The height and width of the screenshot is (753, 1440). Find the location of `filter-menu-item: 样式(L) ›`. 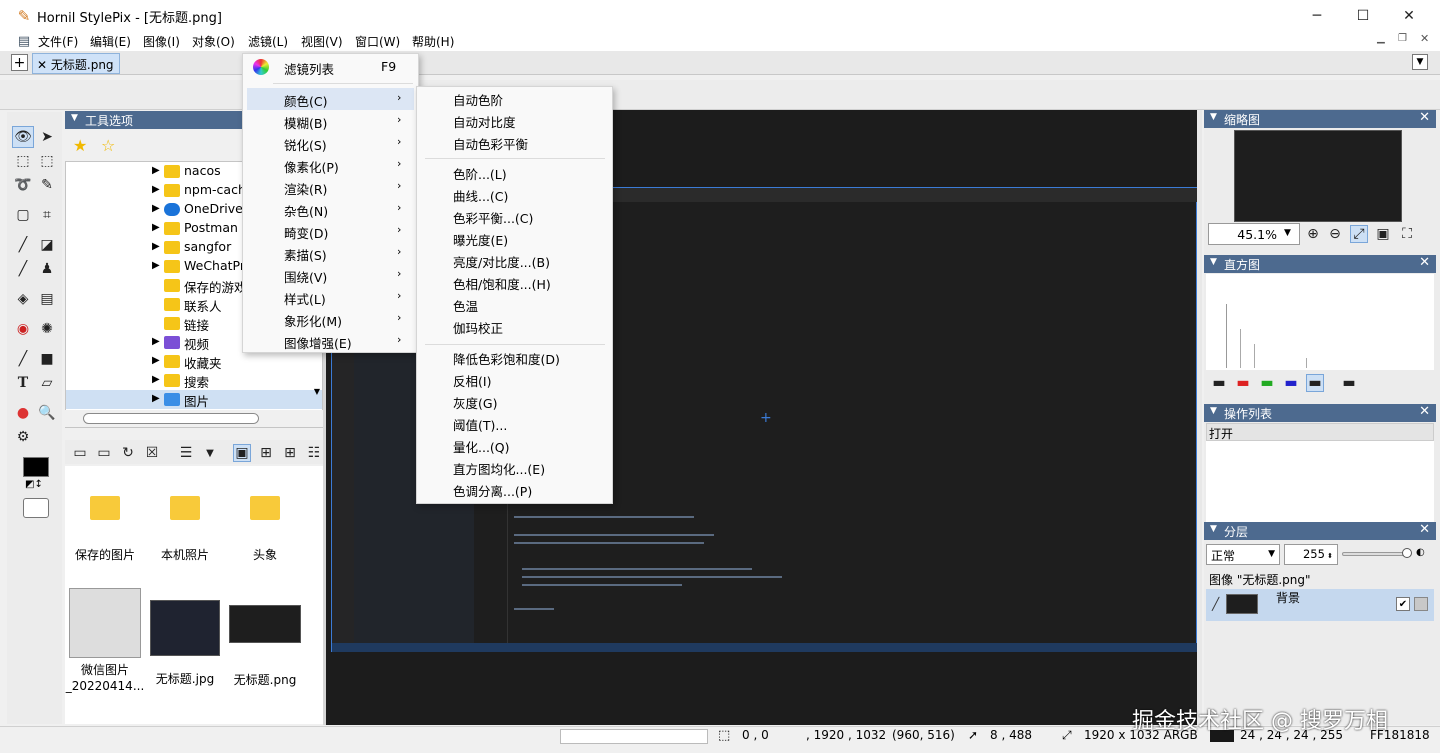

filter-menu-item: 样式(L) › is located at coordinates (330, 297).